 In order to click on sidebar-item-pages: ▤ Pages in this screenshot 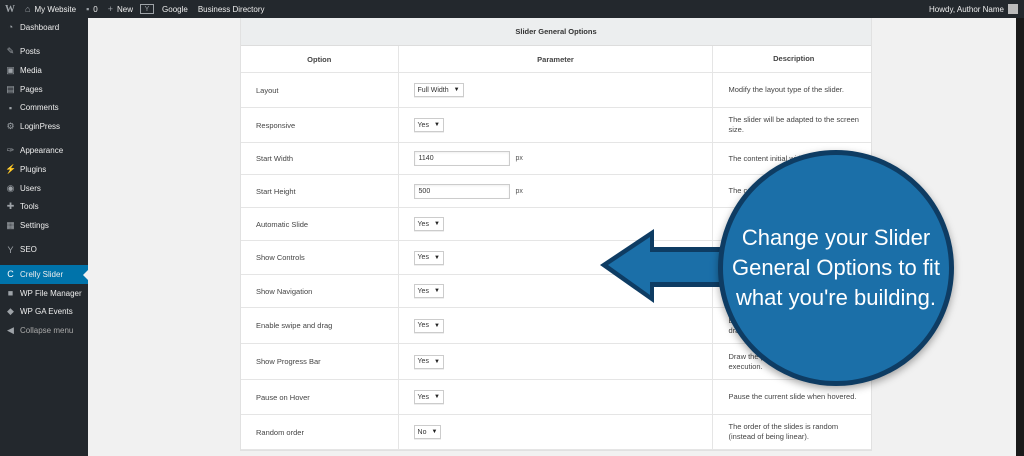, I will do `click(44, 89)`.